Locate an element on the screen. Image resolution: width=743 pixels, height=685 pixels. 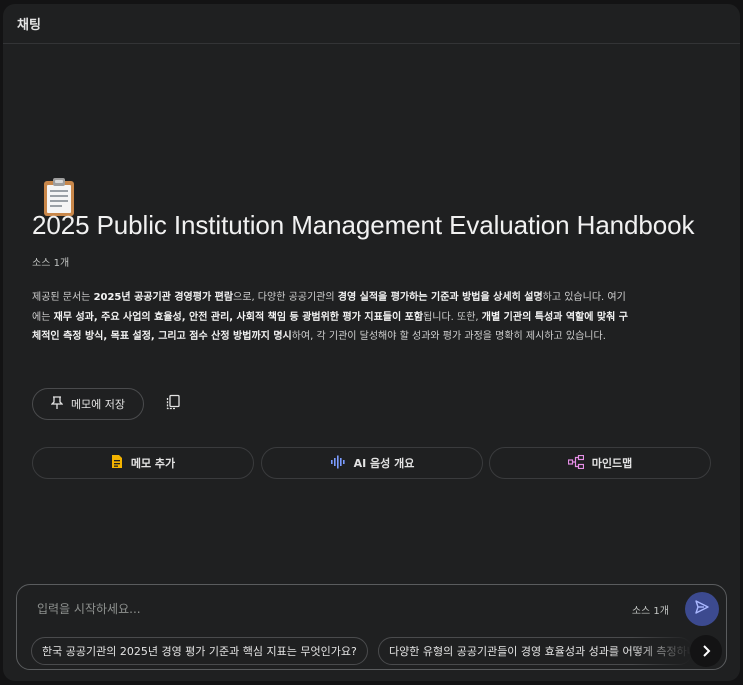
send-icon is located at coordinates (702, 609).